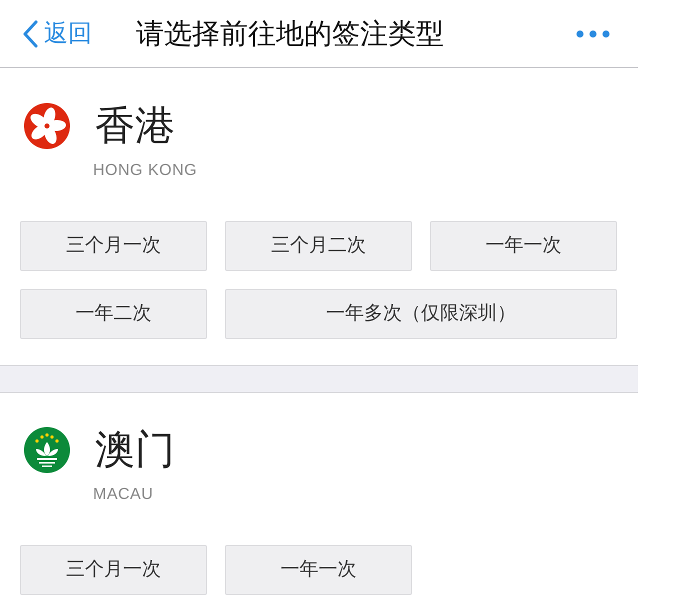 This screenshot has width=677, height=615. Describe the element at coordinates (123, 495) in the screenshot. I see `region-english-name: MACAU` at that location.